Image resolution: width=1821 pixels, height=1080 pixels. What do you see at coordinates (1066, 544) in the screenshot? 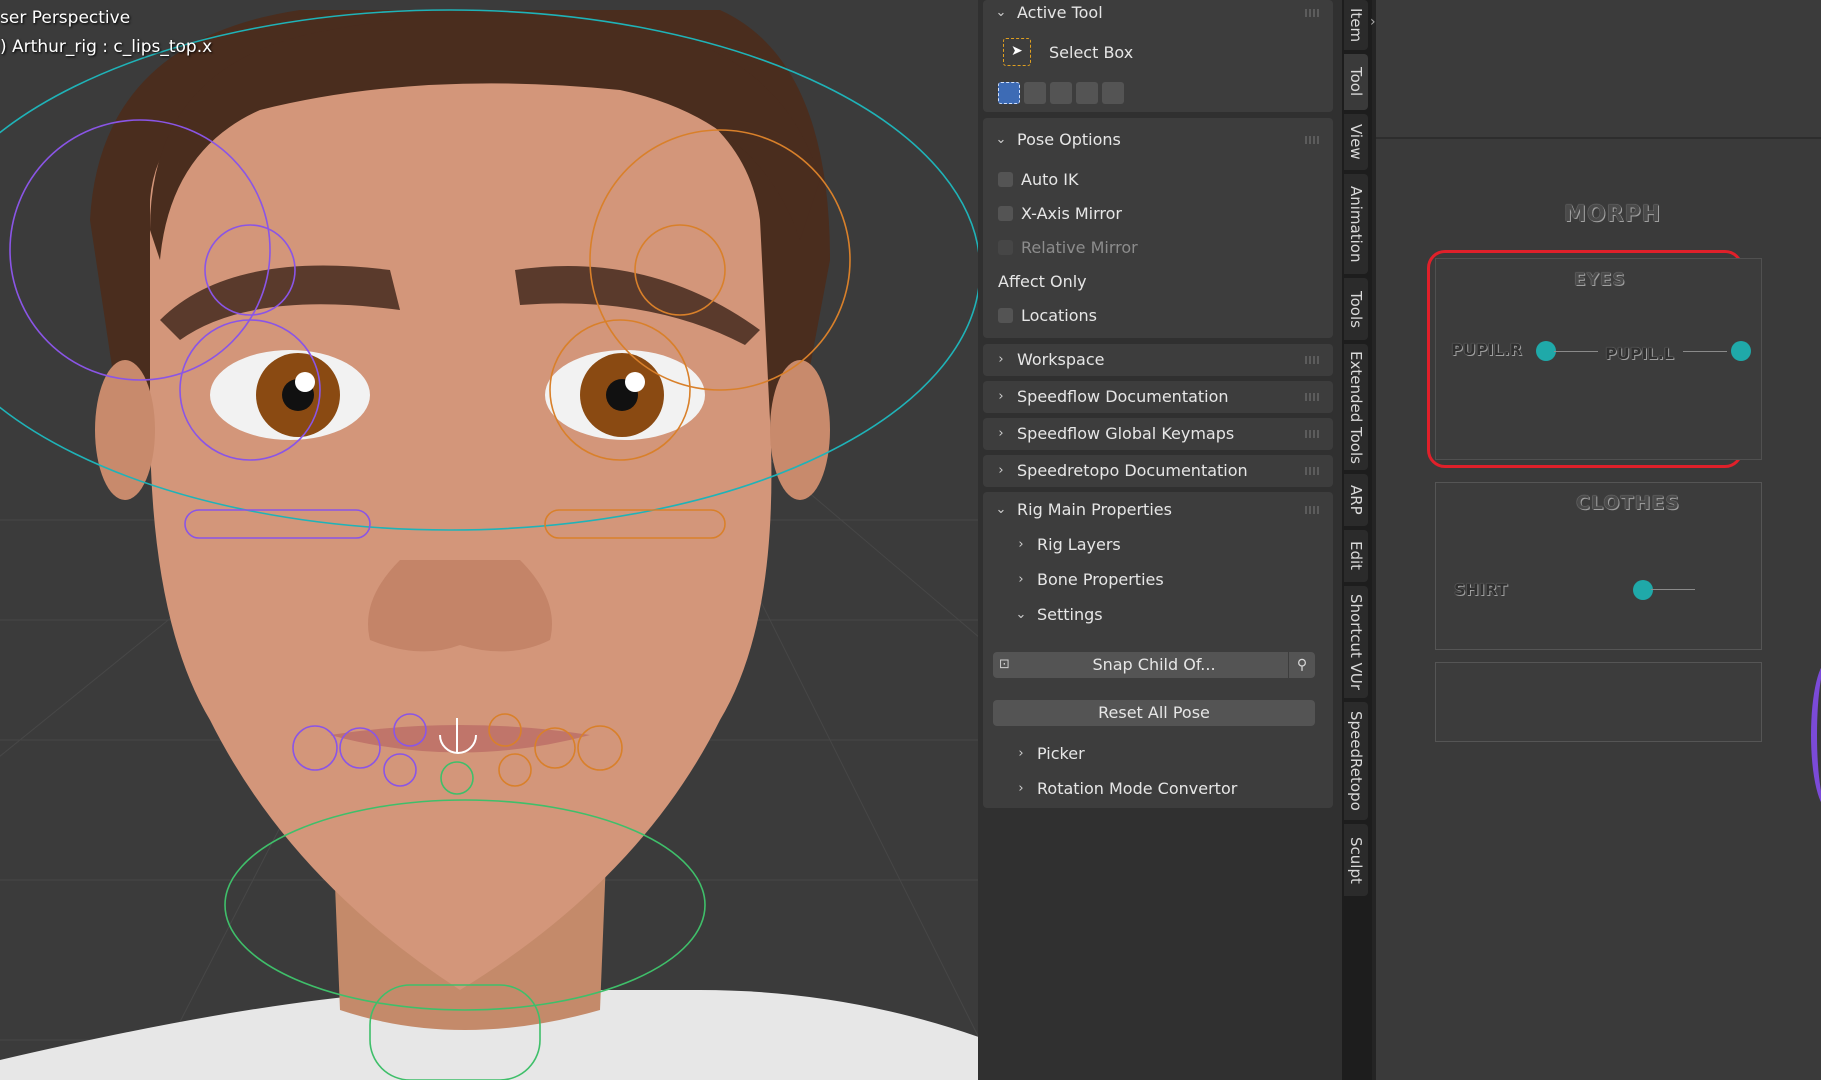
I see `rig-layers-subpanel: › Rig Layers` at bounding box center [1066, 544].